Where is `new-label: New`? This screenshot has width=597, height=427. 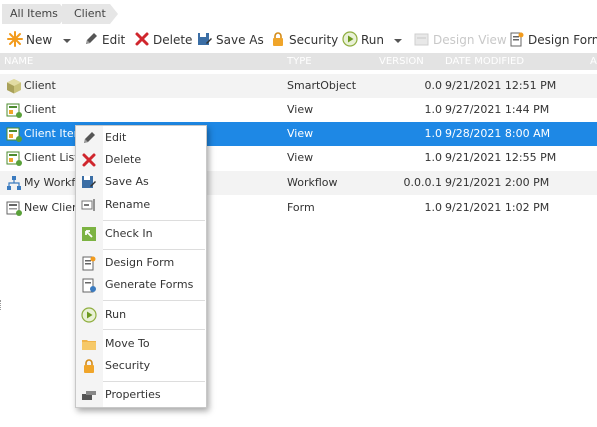 new-label: New is located at coordinates (39, 40).